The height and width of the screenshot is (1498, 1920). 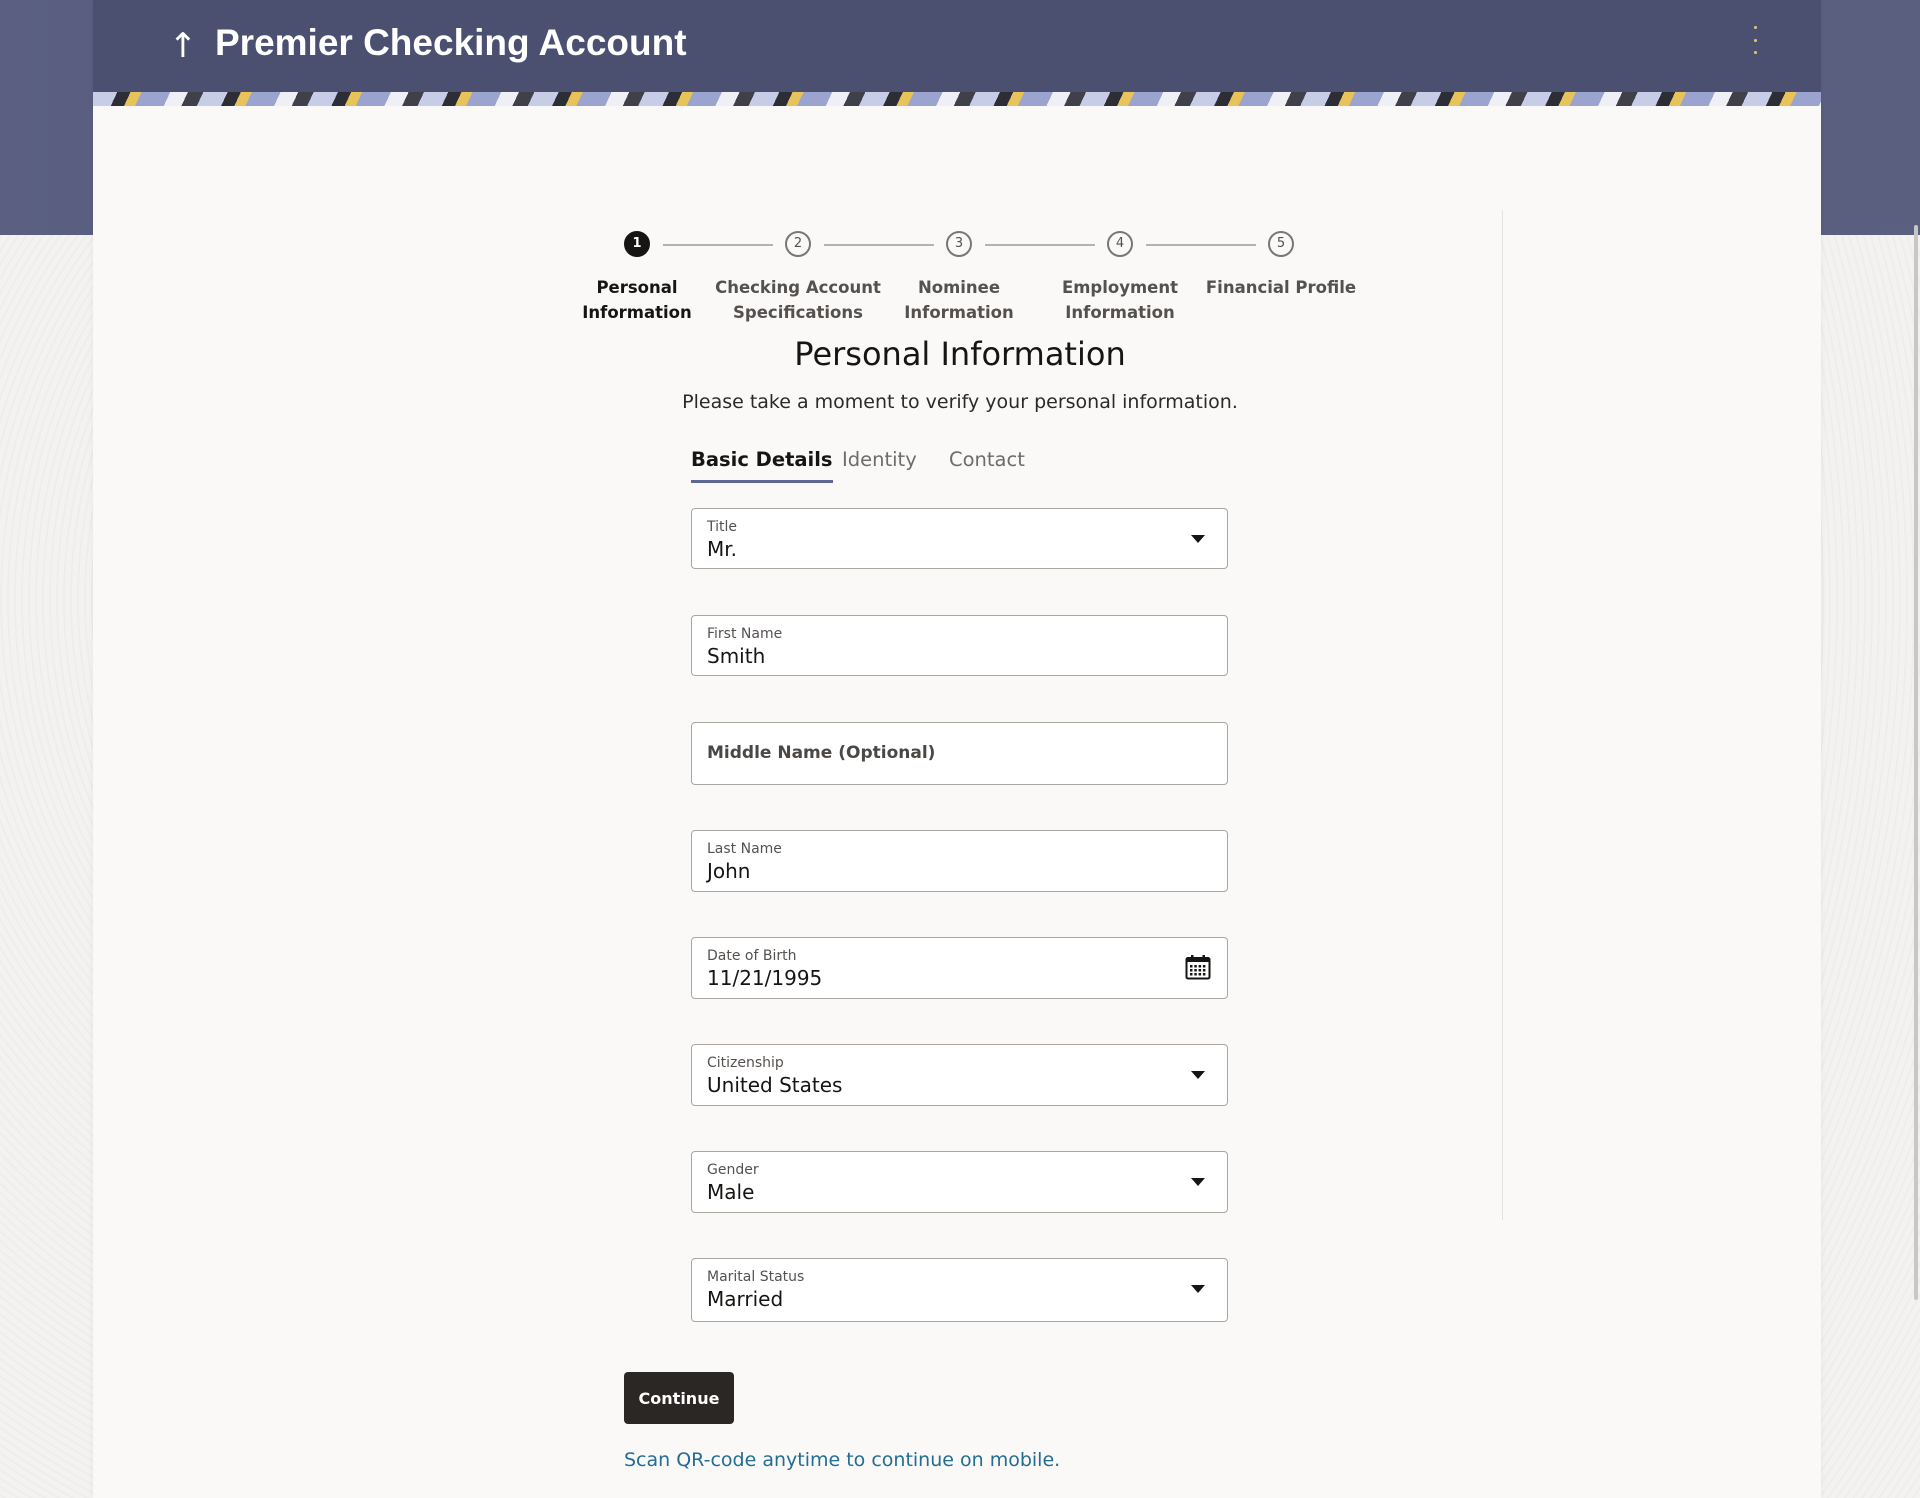 I want to click on title-select: Title Mr., so click(x=959, y=538).